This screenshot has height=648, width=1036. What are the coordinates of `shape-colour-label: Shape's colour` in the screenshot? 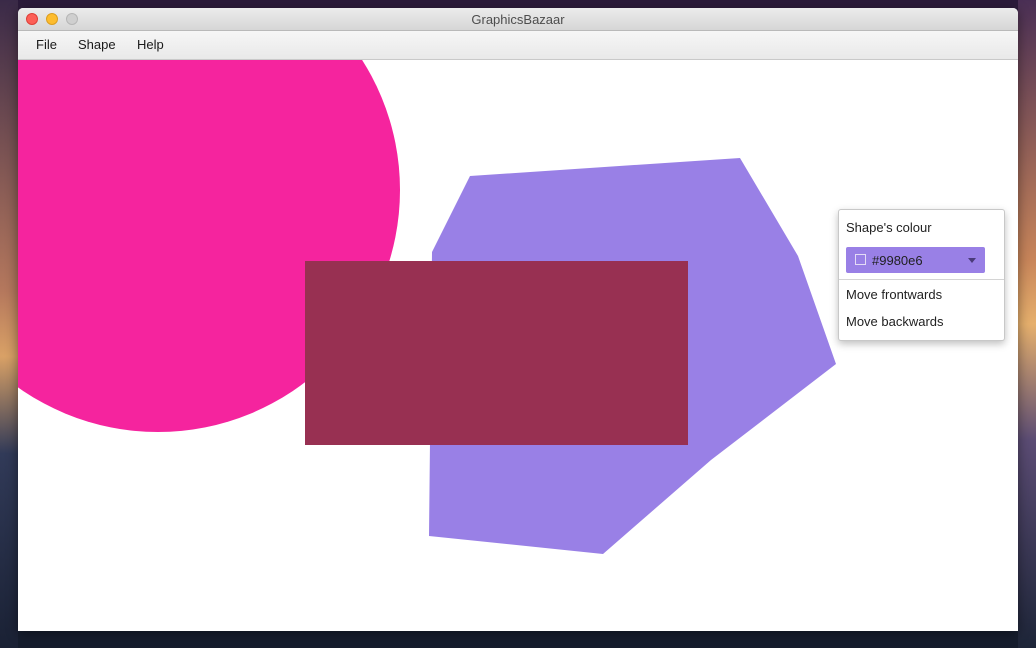 It's located at (889, 227).